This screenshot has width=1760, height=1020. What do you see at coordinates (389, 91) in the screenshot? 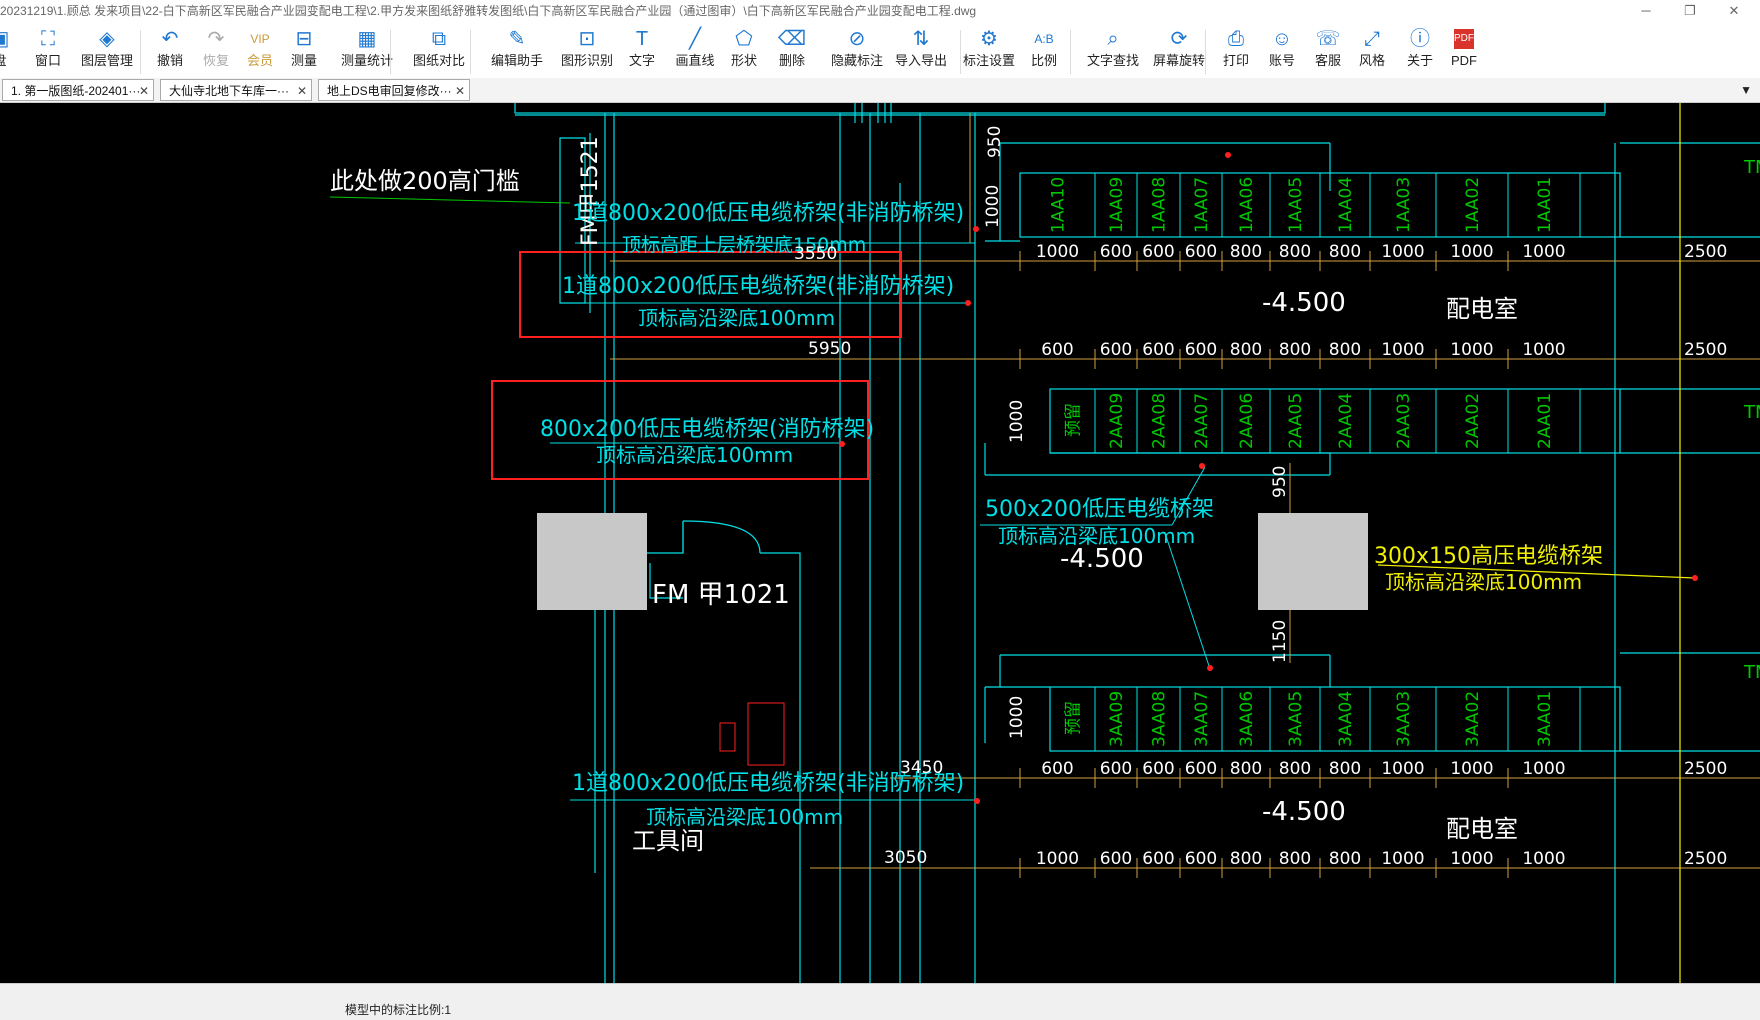
I see `tab-label: 地上DS电审回复修改···` at bounding box center [389, 91].